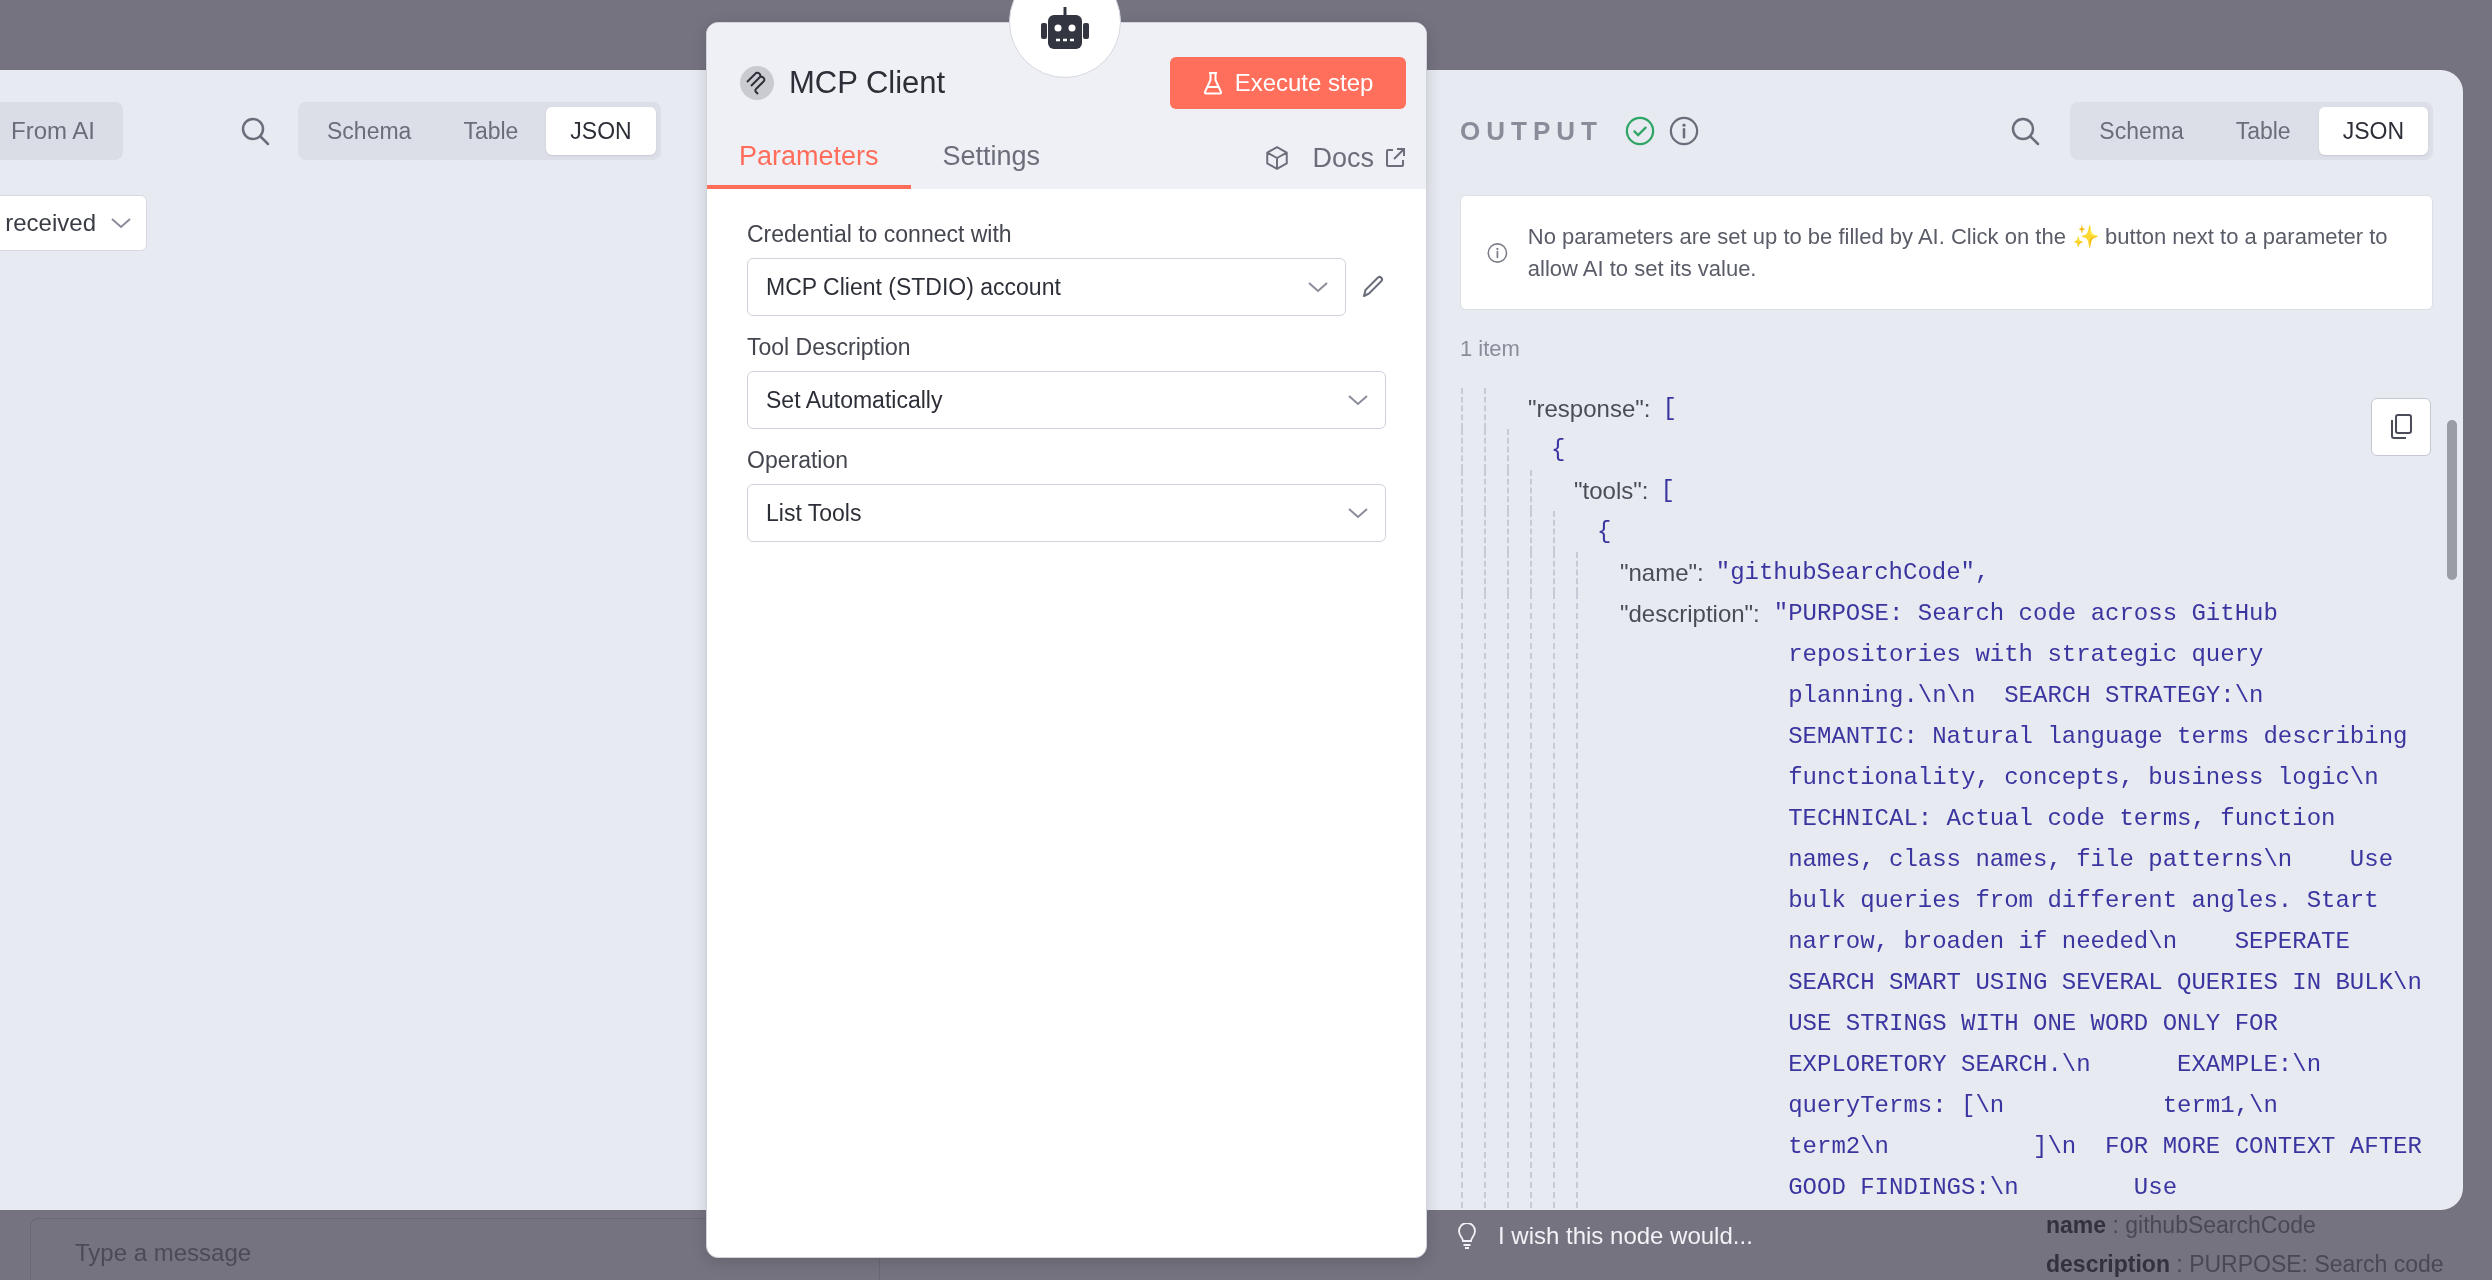 The width and height of the screenshot is (2492, 1280). What do you see at coordinates (2091, 860) in the screenshot?
I see `json-string-value: names, class names, file patterns\n Use` at bounding box center [2091, 860].